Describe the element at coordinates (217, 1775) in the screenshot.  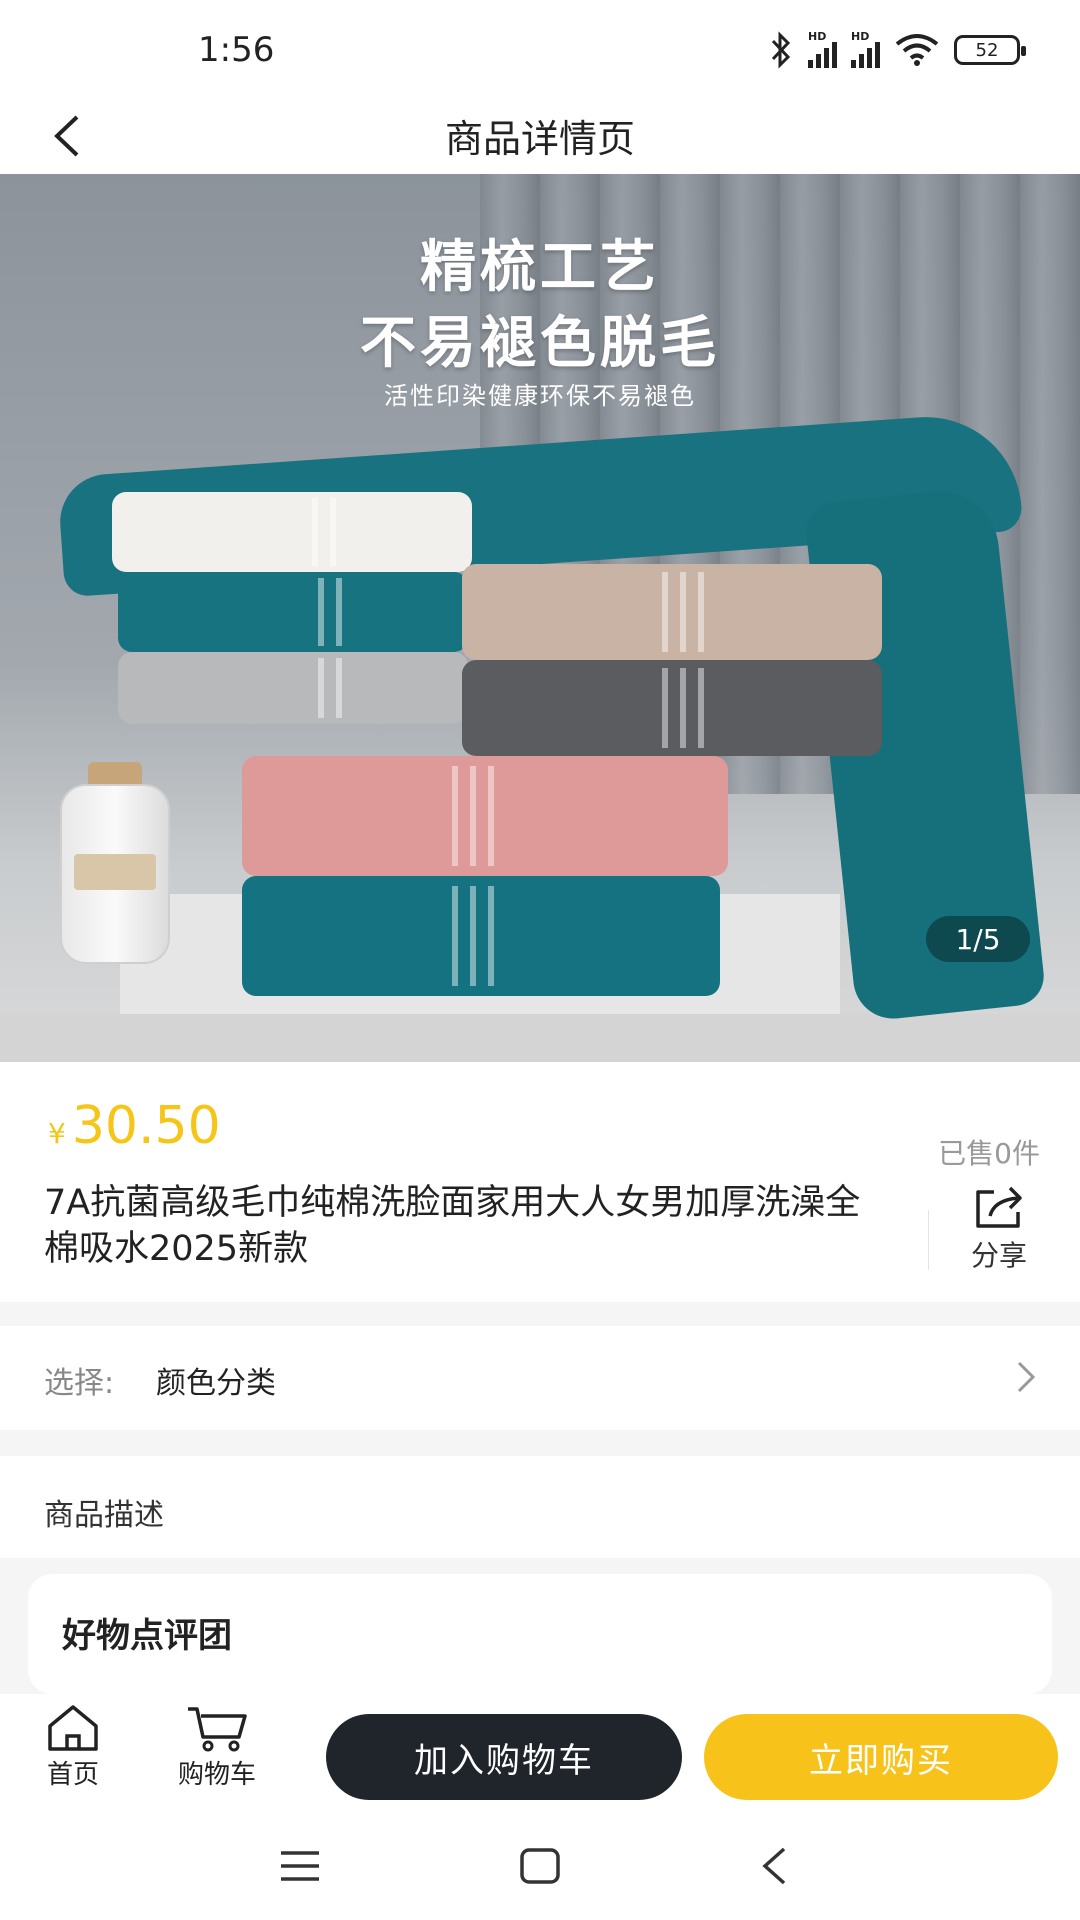
I see `tab-label: 购物车` at that location.